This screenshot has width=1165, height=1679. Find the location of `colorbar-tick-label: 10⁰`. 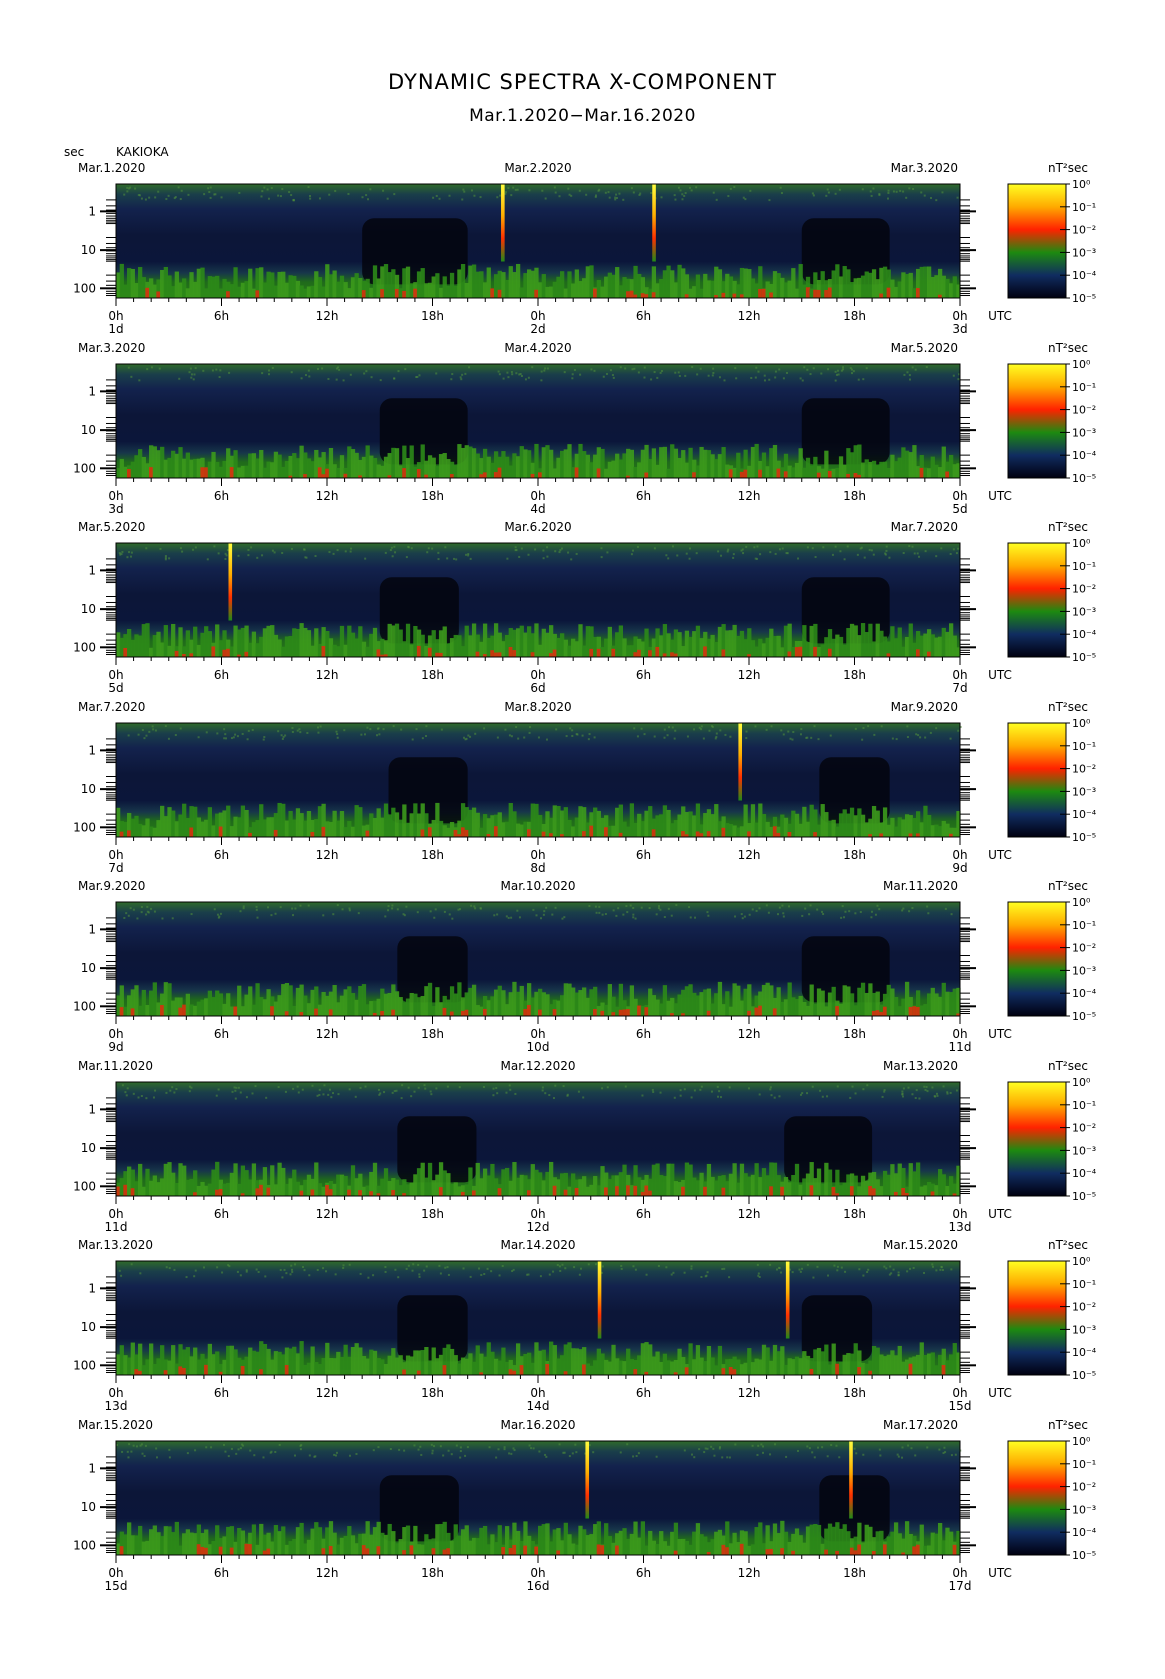

colorbar-tick-label: 10⁰ is located at coordinates (1081, 1441).